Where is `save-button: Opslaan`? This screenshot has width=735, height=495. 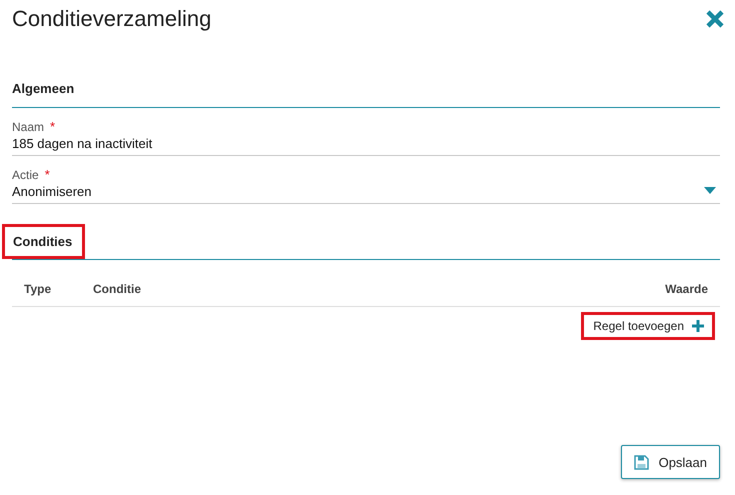
save-button: Opslaan is located at coordinates (670, 462).